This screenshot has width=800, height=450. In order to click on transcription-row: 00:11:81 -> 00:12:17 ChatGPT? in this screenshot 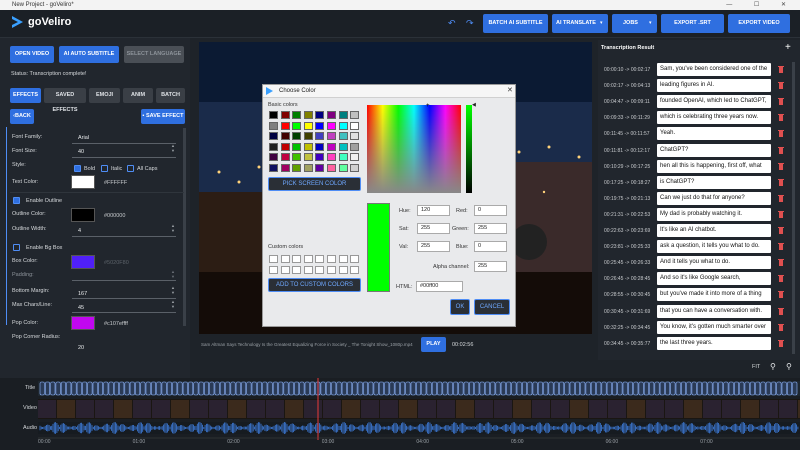, I will do `click(697, 150)`.